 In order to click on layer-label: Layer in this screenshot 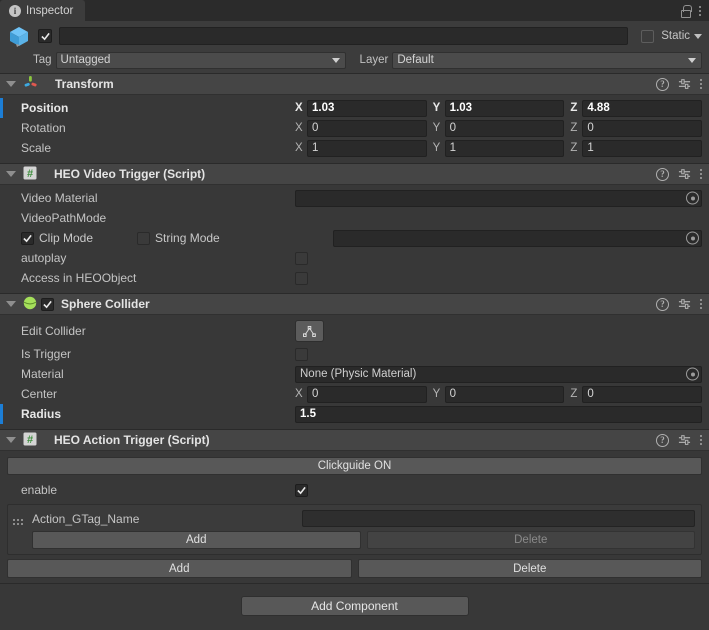, I will do `click(374, 60)`.